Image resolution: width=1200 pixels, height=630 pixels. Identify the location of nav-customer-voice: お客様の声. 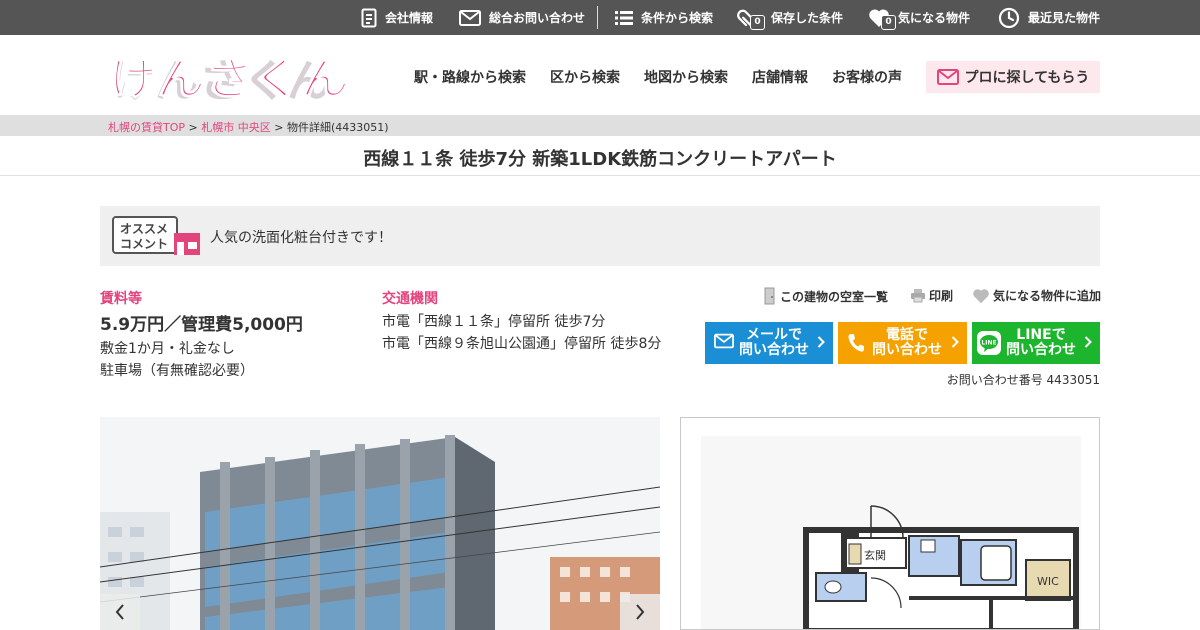
(867, 77).